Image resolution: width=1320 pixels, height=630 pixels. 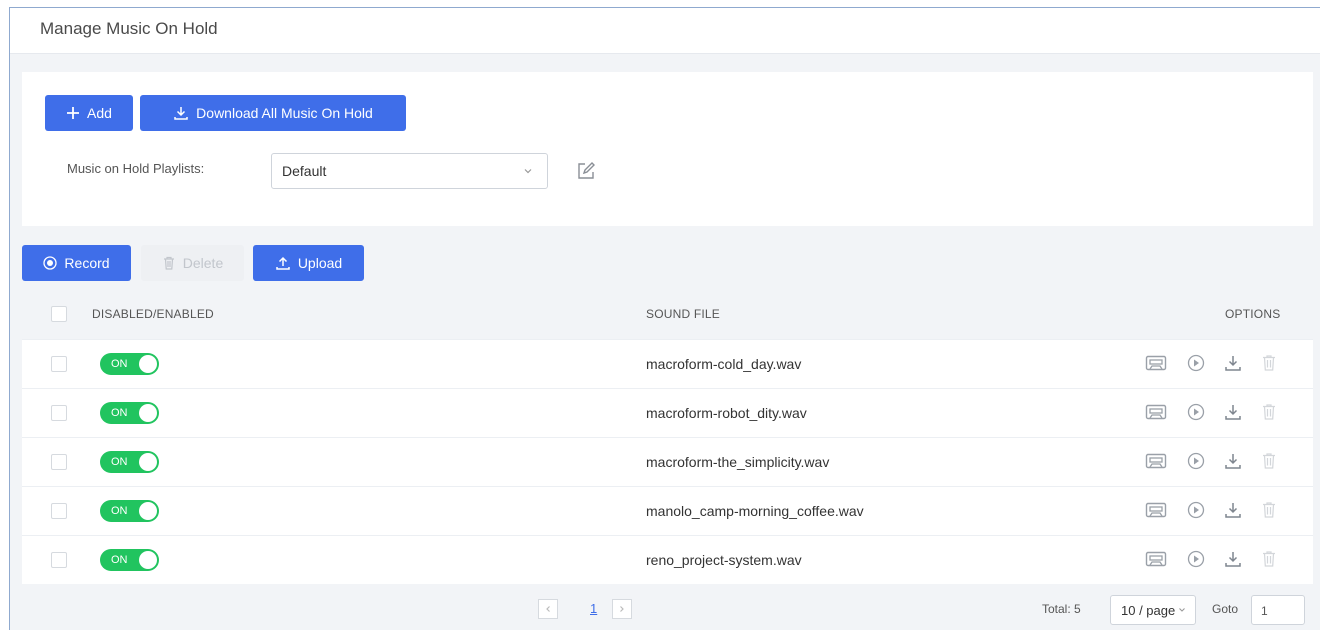 What do you see at coordinates (593, 608) in the screenshot?
I see `page-1-link: 1` at bounding box center [593, 608].